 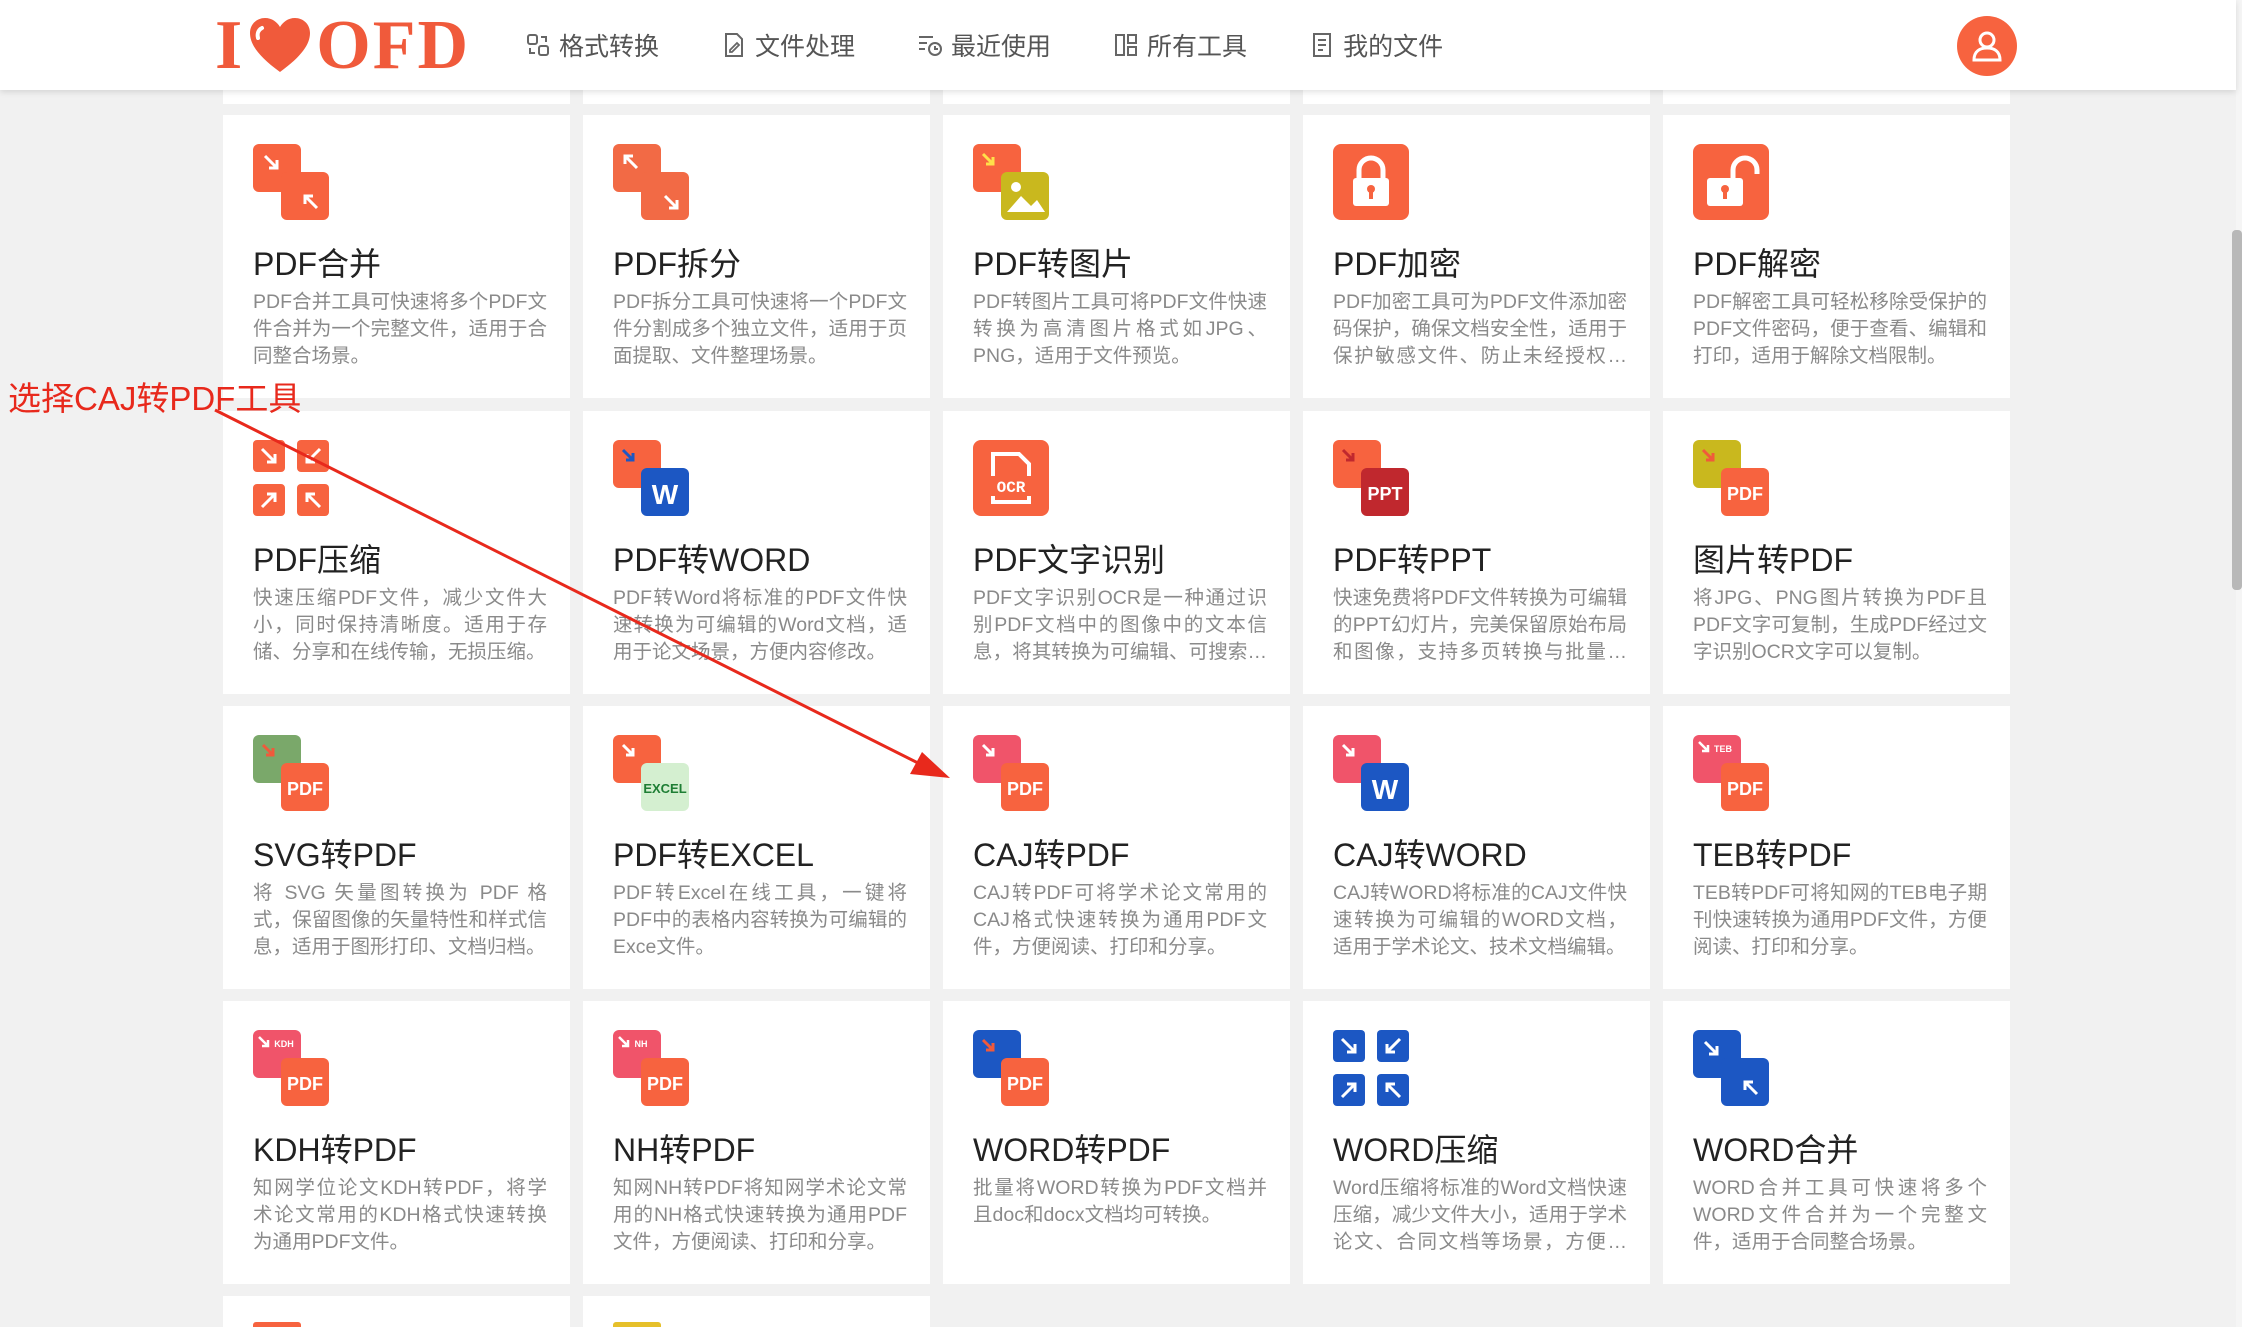 I want to click on tool-title: PDF转PPT, so click(x=1412, y=560).